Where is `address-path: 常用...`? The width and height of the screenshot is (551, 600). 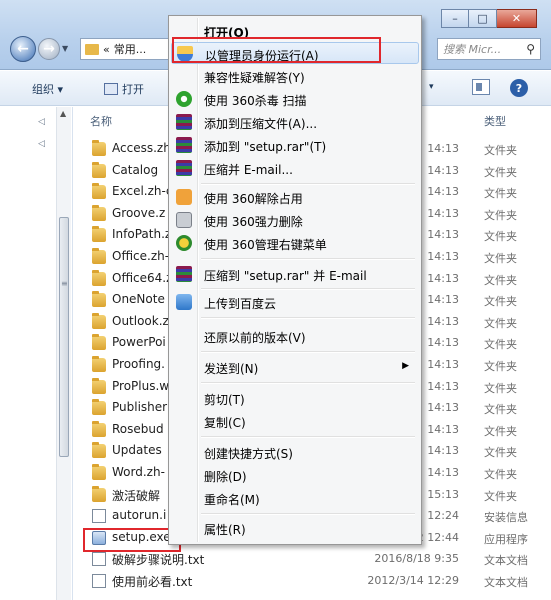 address-path: 常用... is located at coordinates (130, 49).